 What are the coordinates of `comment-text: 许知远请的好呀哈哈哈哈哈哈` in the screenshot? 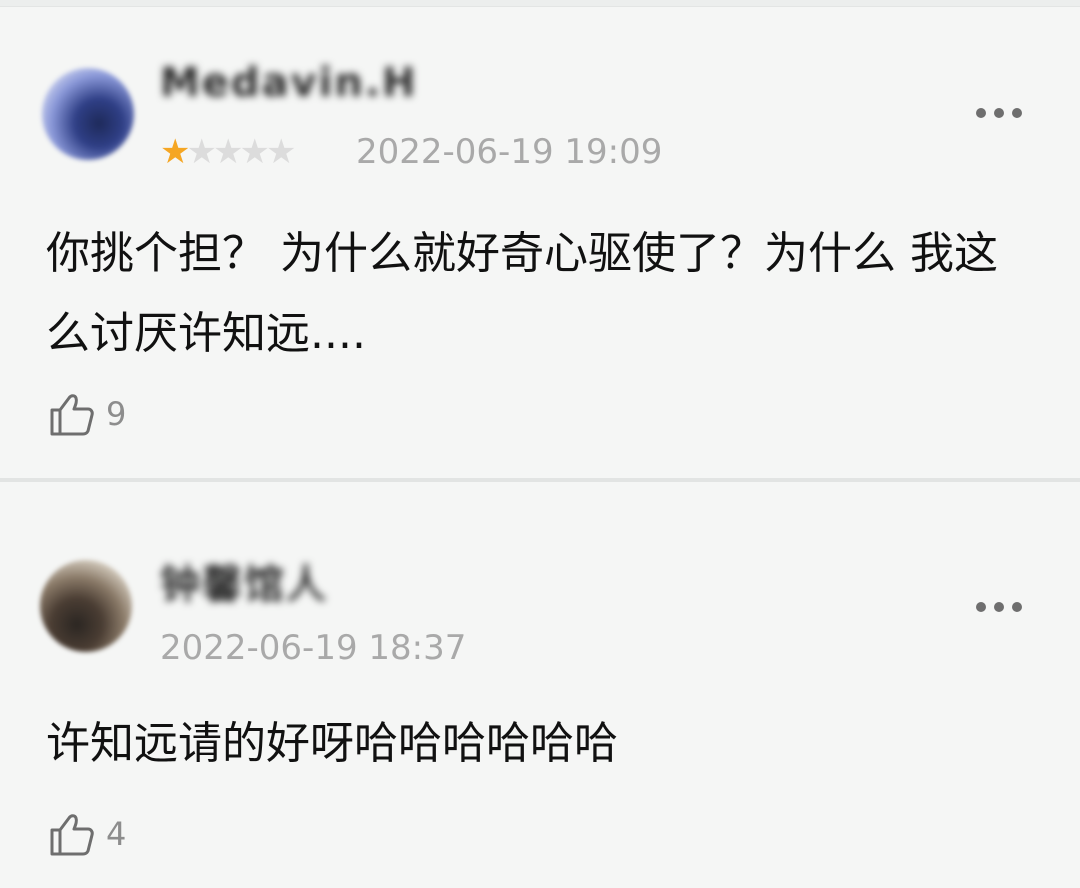 It's located at (332, 743).